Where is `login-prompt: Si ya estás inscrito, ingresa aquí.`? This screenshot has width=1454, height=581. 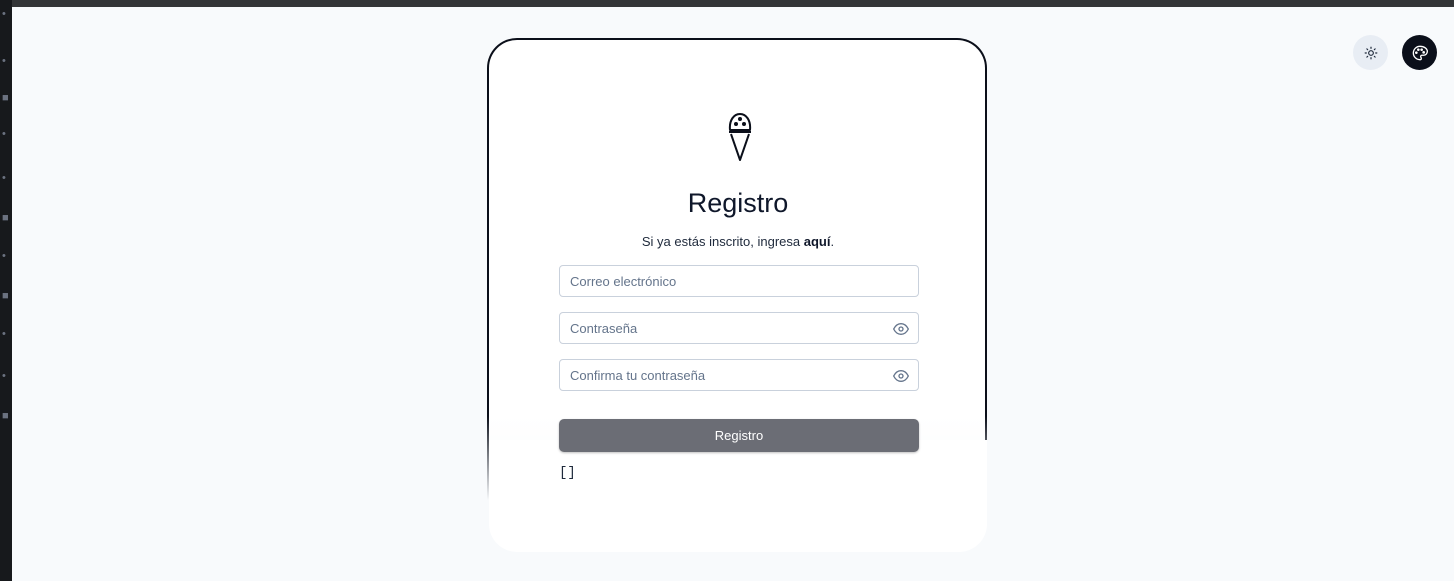 login-prompt: Si ya estás inscrito, ingresa aquí. is located at coordinates (738, 242).